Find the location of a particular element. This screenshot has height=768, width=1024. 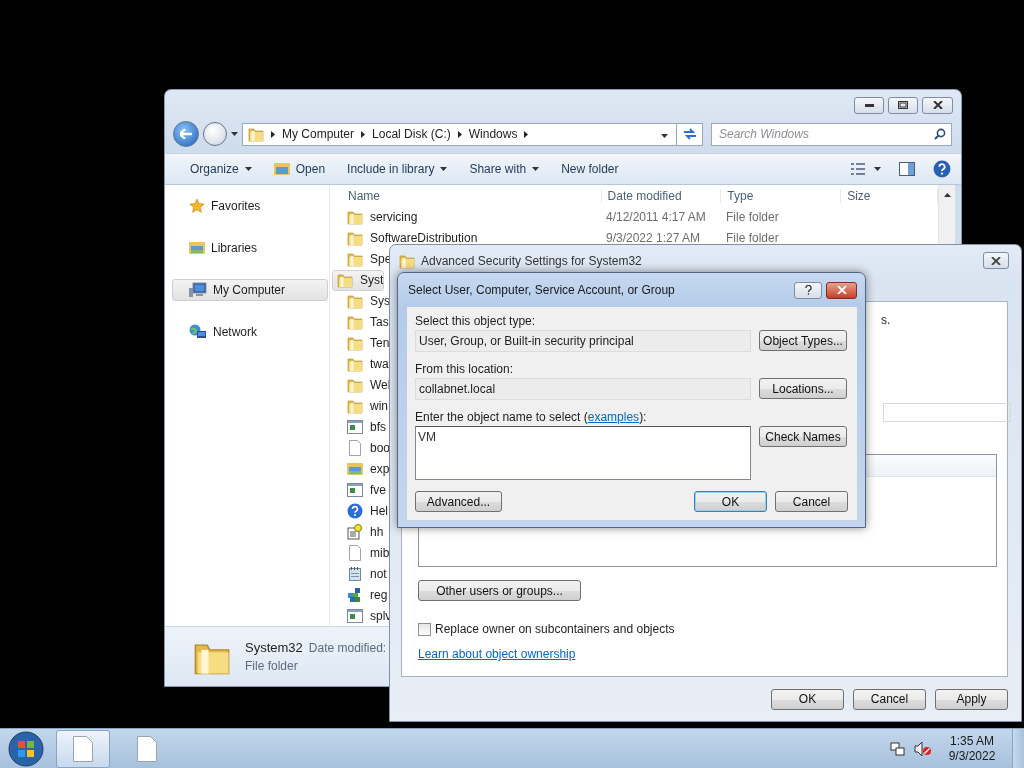

file-row: hh is located at coordinates (357, 532).